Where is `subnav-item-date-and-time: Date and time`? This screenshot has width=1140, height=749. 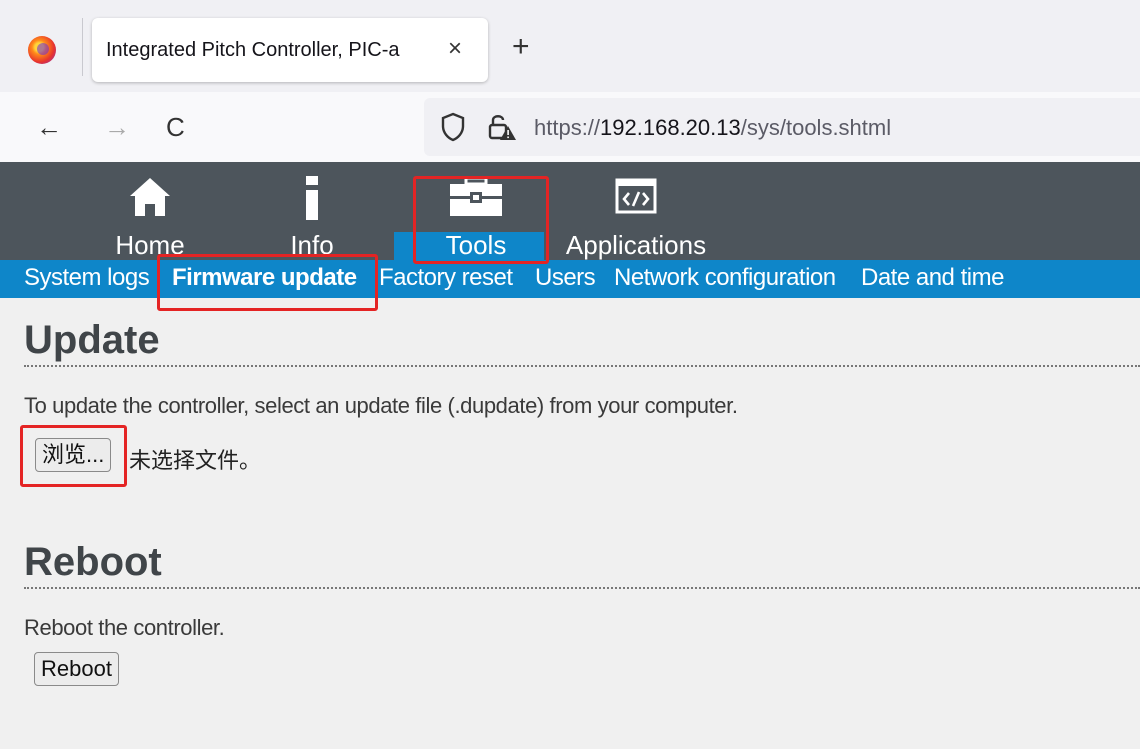
subnav-item-date-and-time: Date and time is located at coordinates (932, 278).